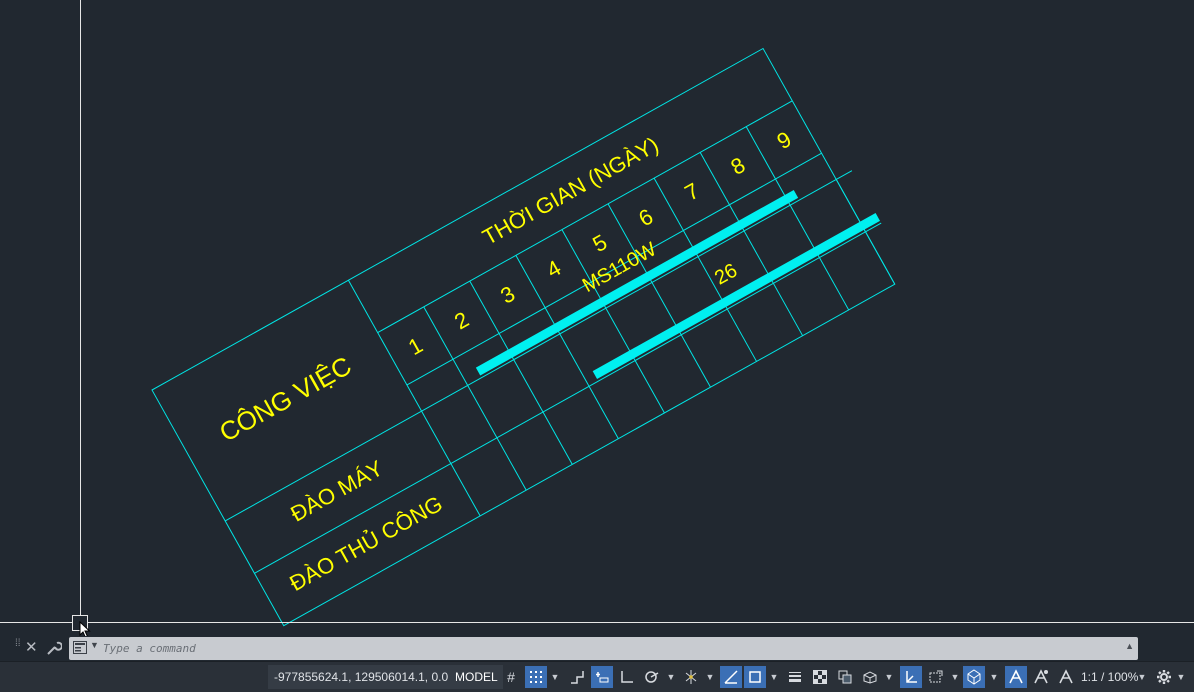 Image resolution: width=1194 pixels, height=692 pixels. What do you see at coordinates (507, 295) in the screenshot?
I see `day-label-3: 3` at bounding box center [507, 295].